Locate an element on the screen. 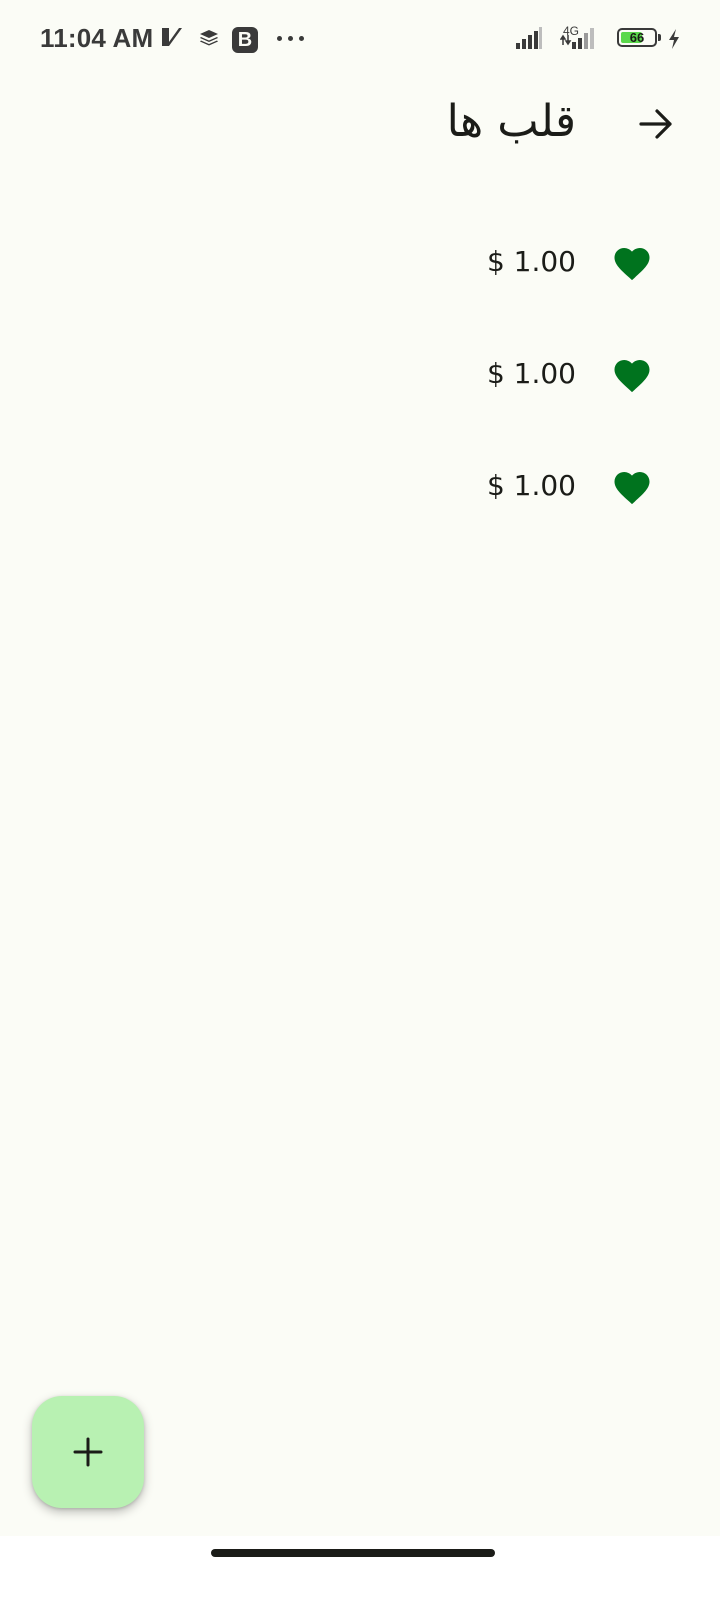  gesture-nav-area is located at coordinates (360, 1568).